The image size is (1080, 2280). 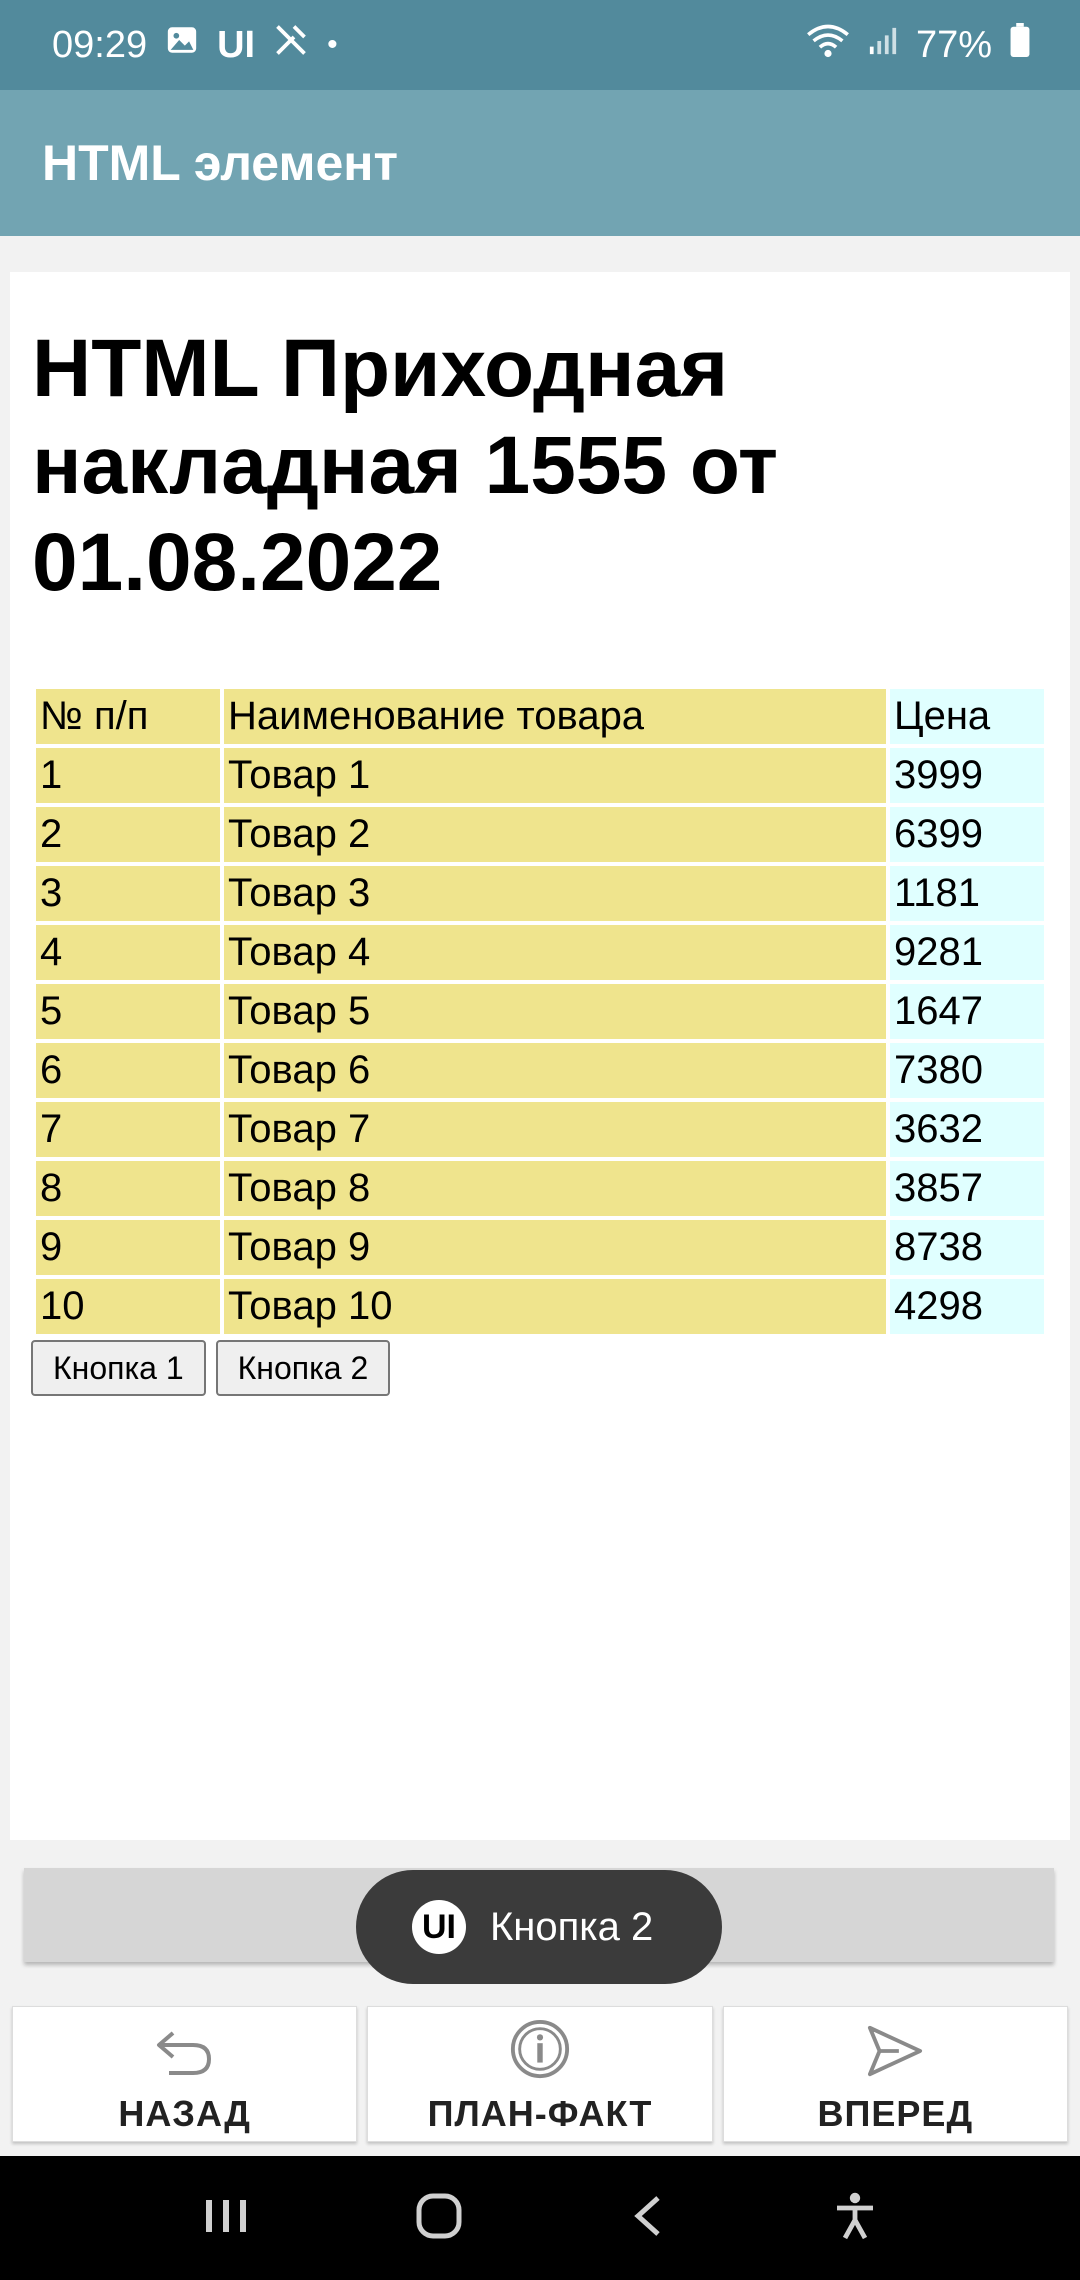 I want to click on cell-number: 4, so click(x=128, y=952).